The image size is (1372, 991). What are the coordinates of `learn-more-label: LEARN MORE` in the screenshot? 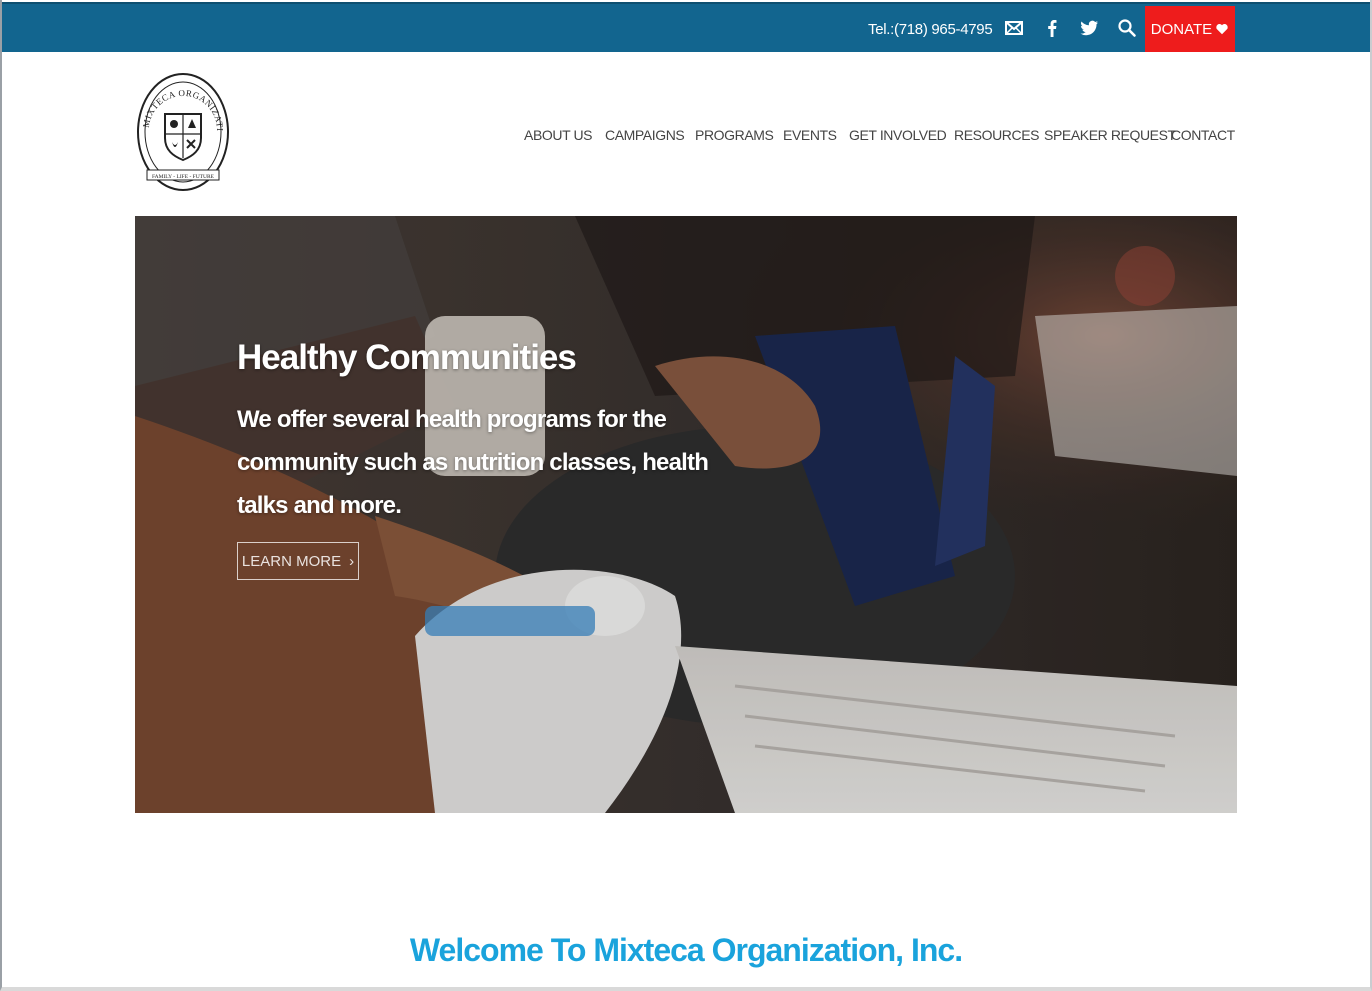 It's located at (291, 561).